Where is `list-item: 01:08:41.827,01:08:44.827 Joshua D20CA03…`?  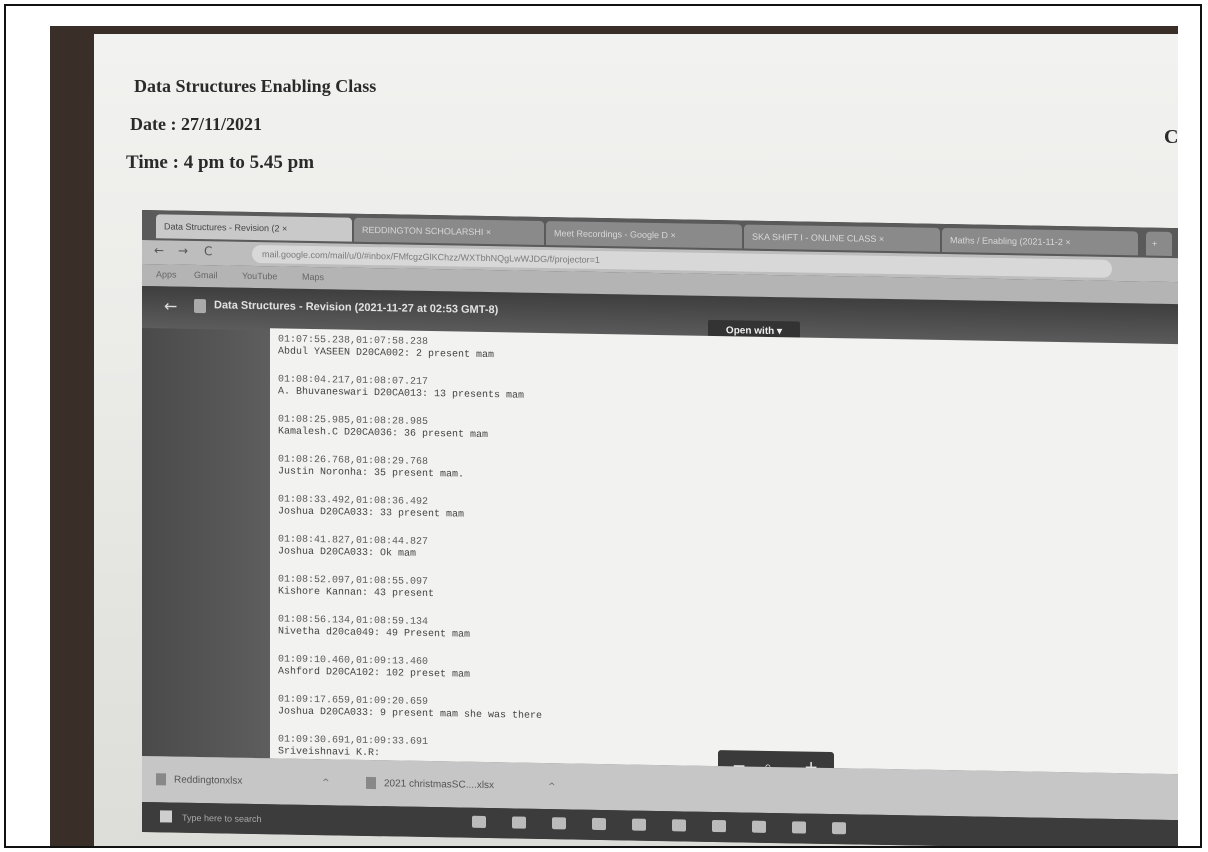
list-item: 01:08:41.827,01:08:44.827 Joshua D20CA03… is located at coordinates (353, 547).